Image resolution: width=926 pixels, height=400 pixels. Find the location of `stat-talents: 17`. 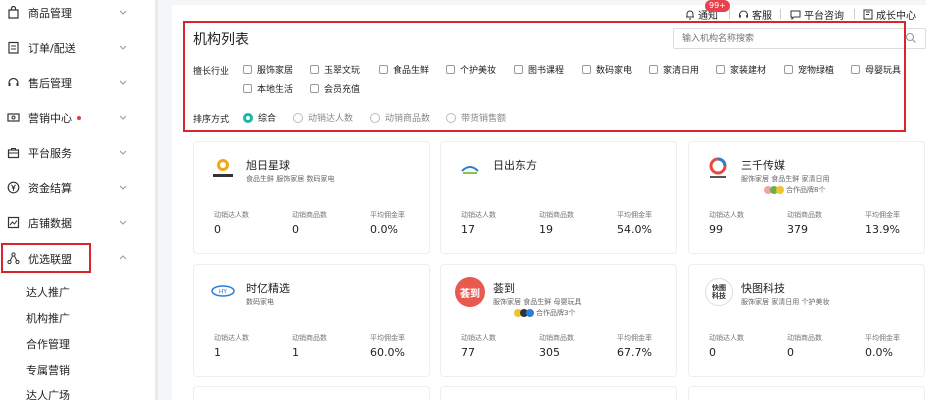

stat-talents: 17 is located at coordinates (468, 229).